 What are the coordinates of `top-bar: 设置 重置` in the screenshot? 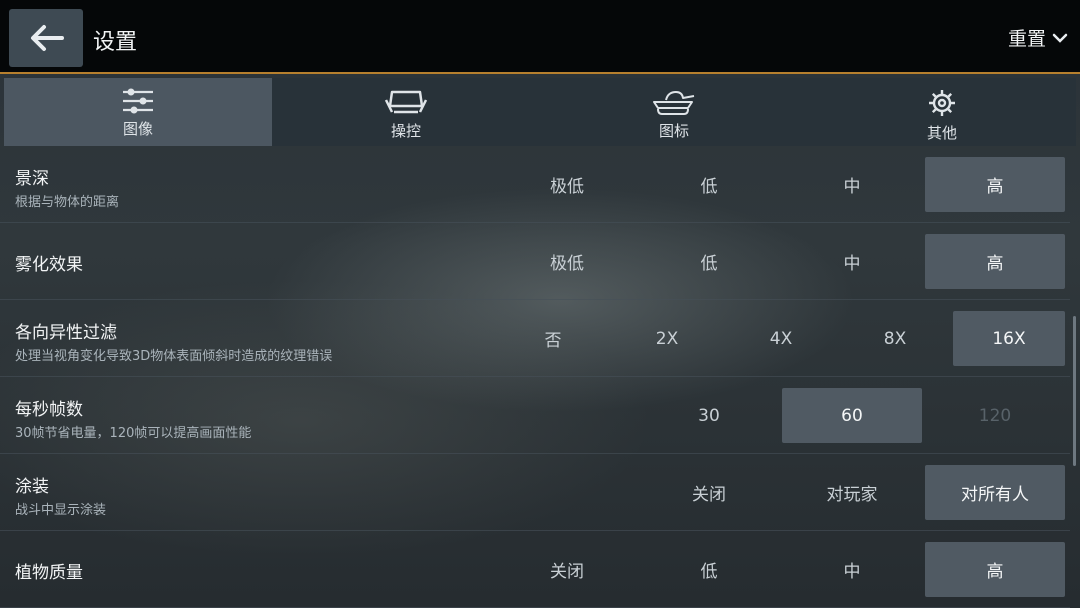 It's located at (540, 37).